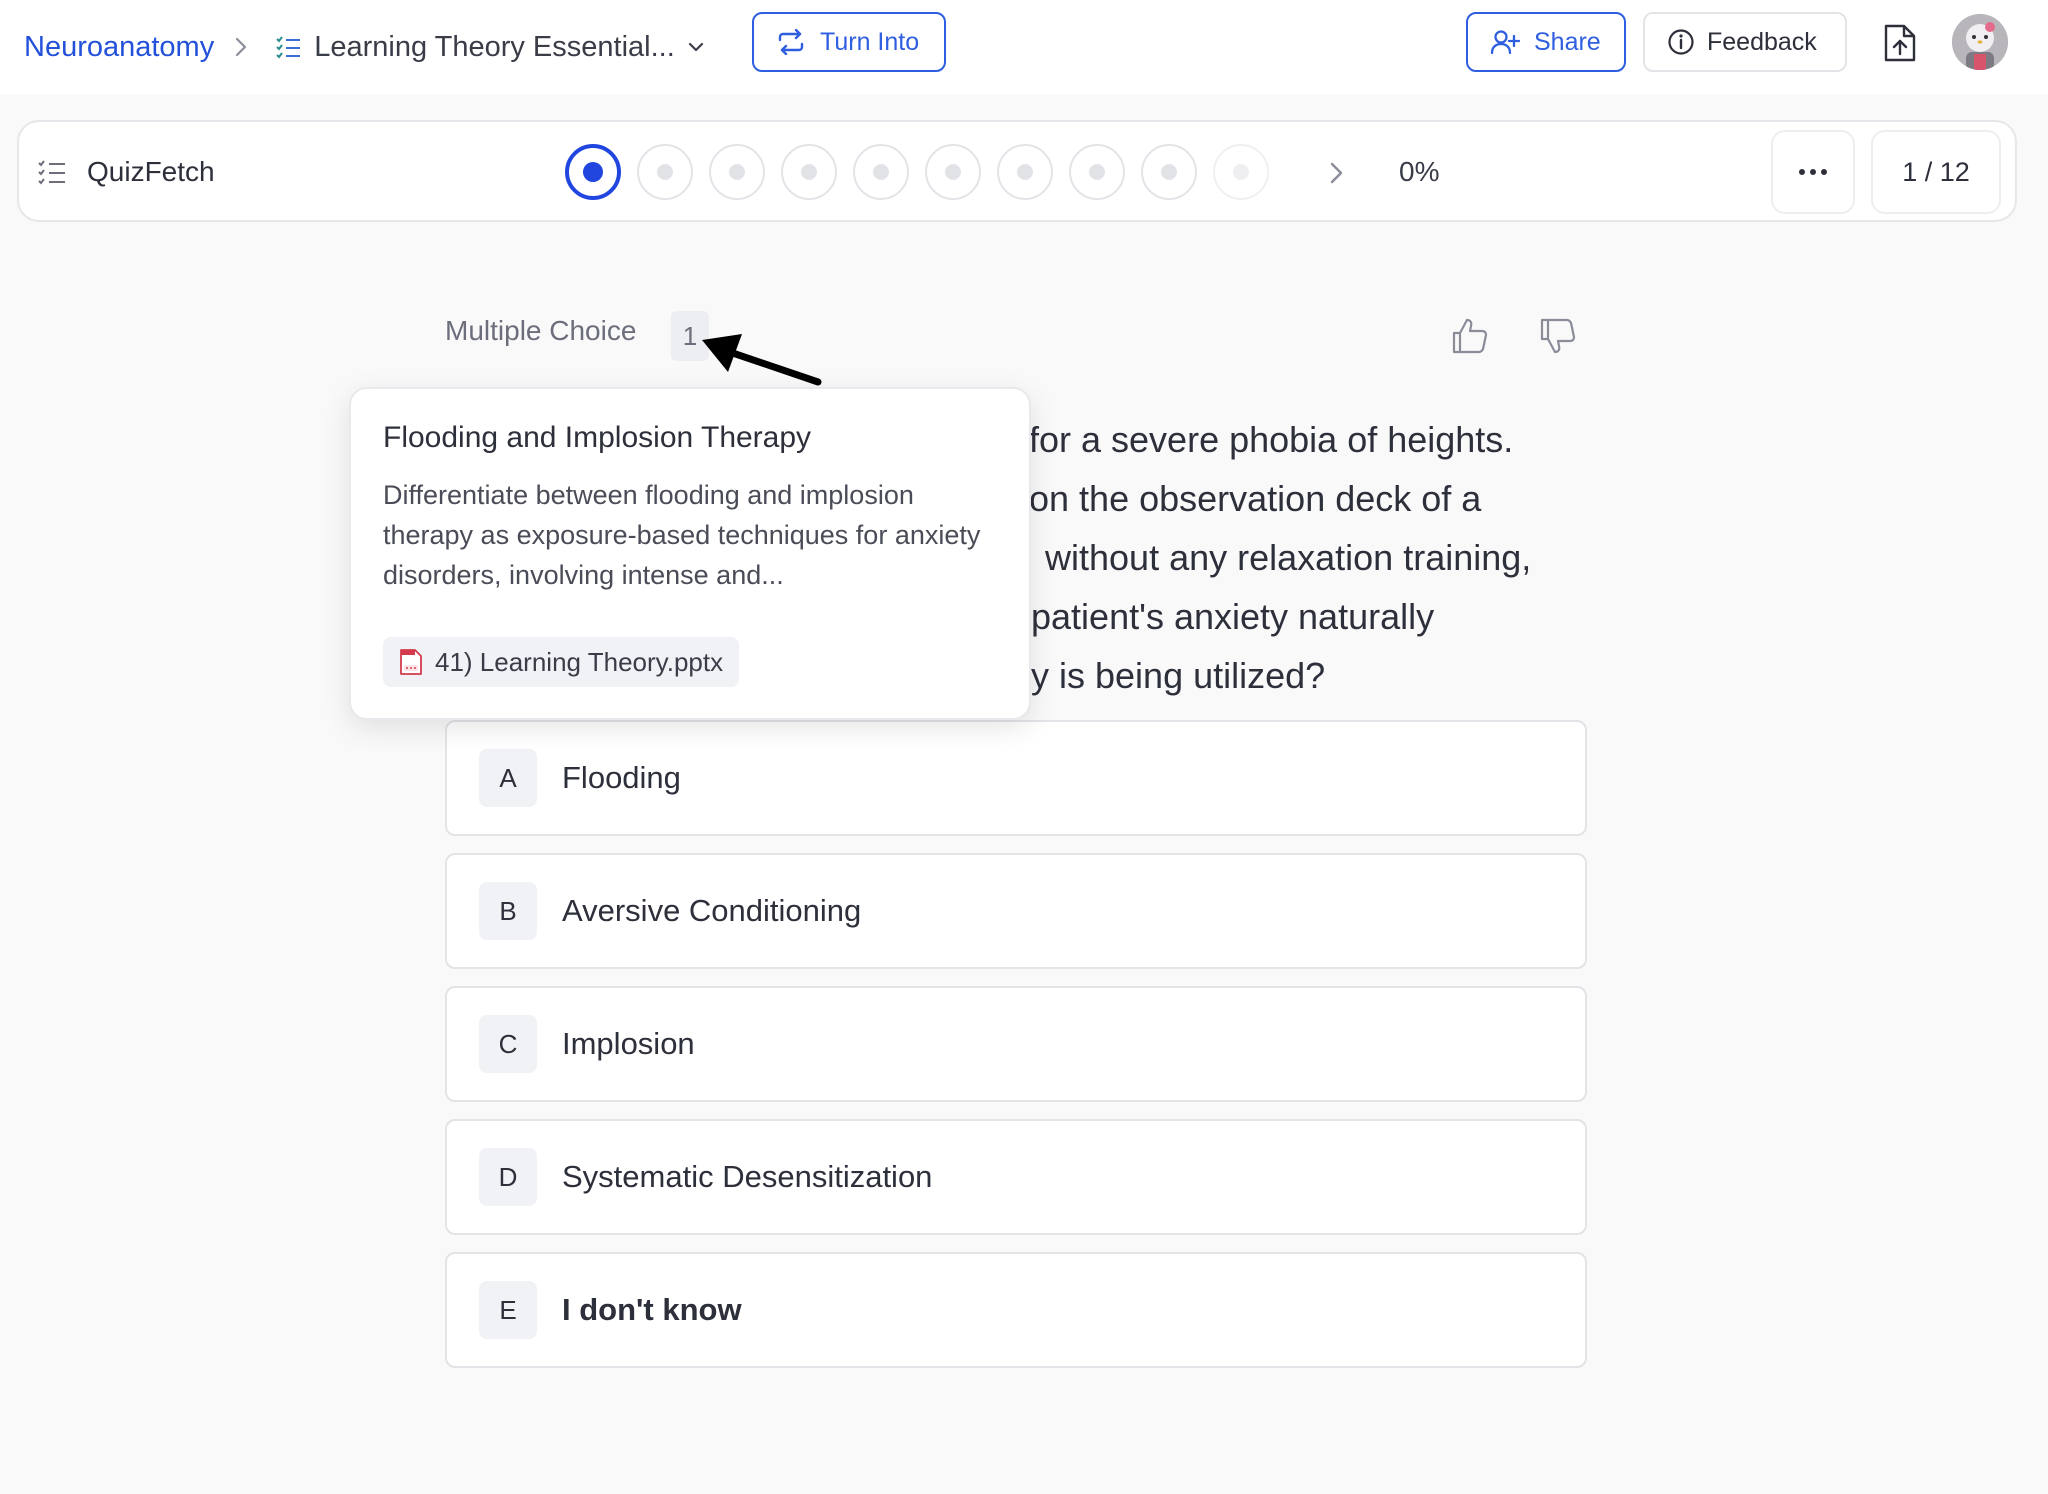 The height and width of the screenshot is (1494, 2048). I want to click on chevron-down-icon, so click(696, 47).